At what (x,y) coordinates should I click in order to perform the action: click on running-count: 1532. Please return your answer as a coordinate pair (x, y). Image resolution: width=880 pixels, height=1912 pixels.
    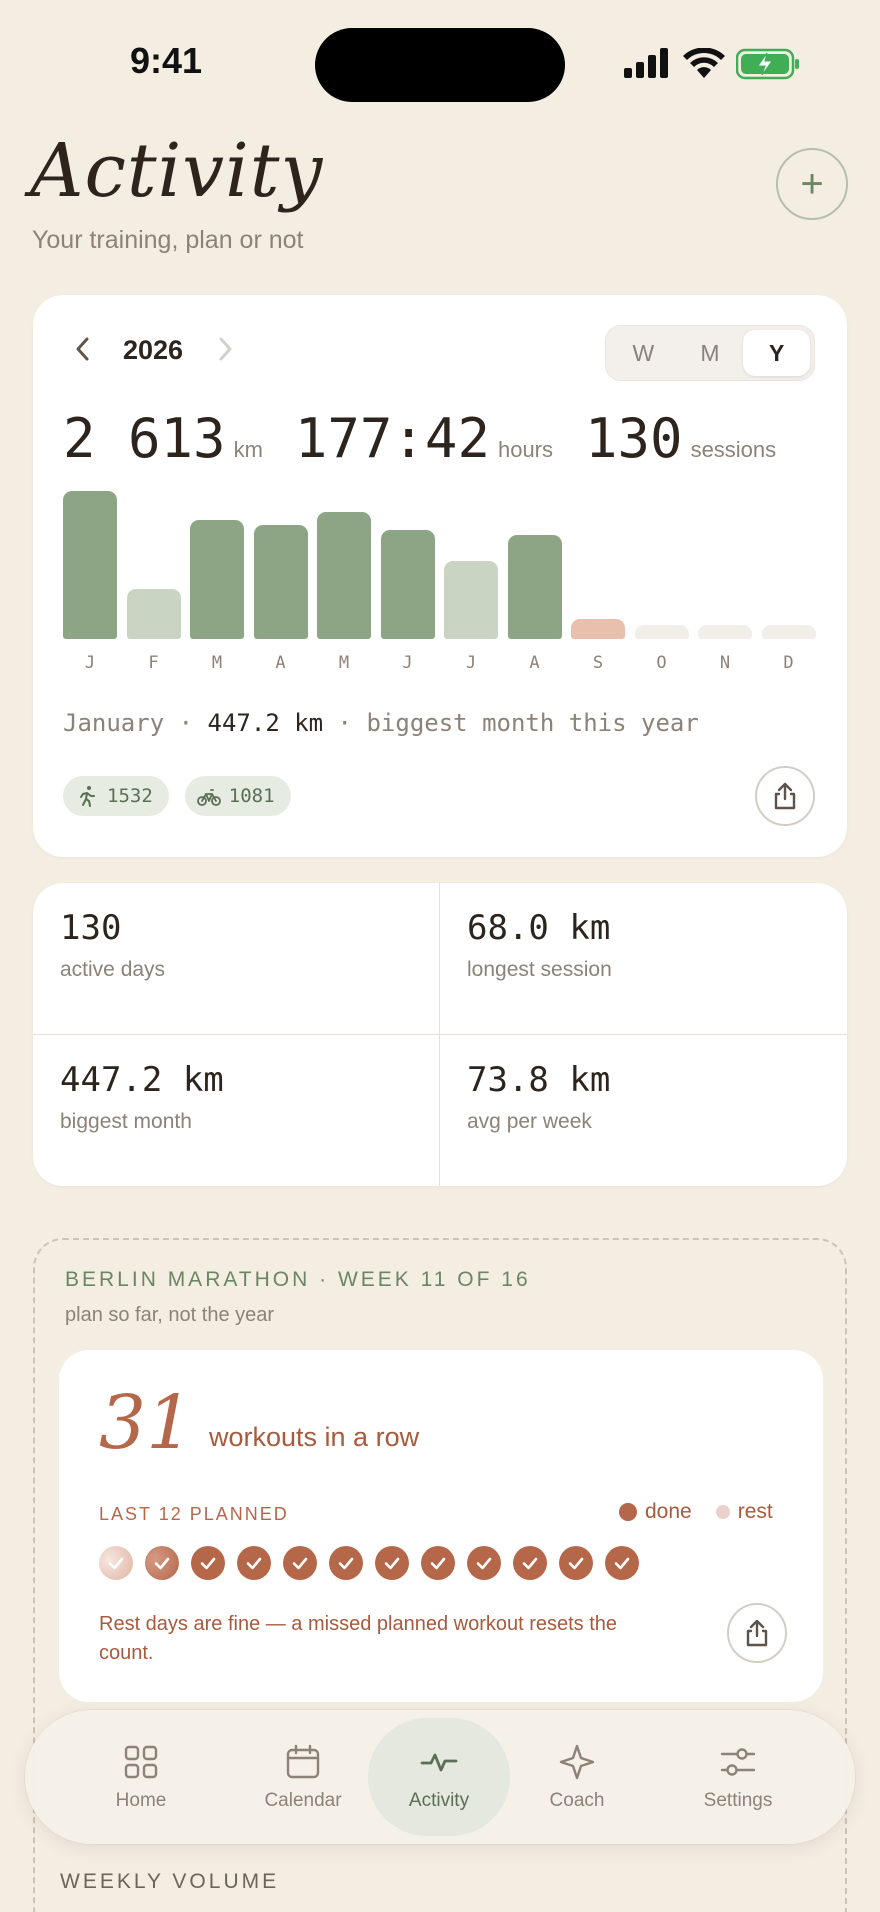
    Looking at the image, I should click on (130, 796).